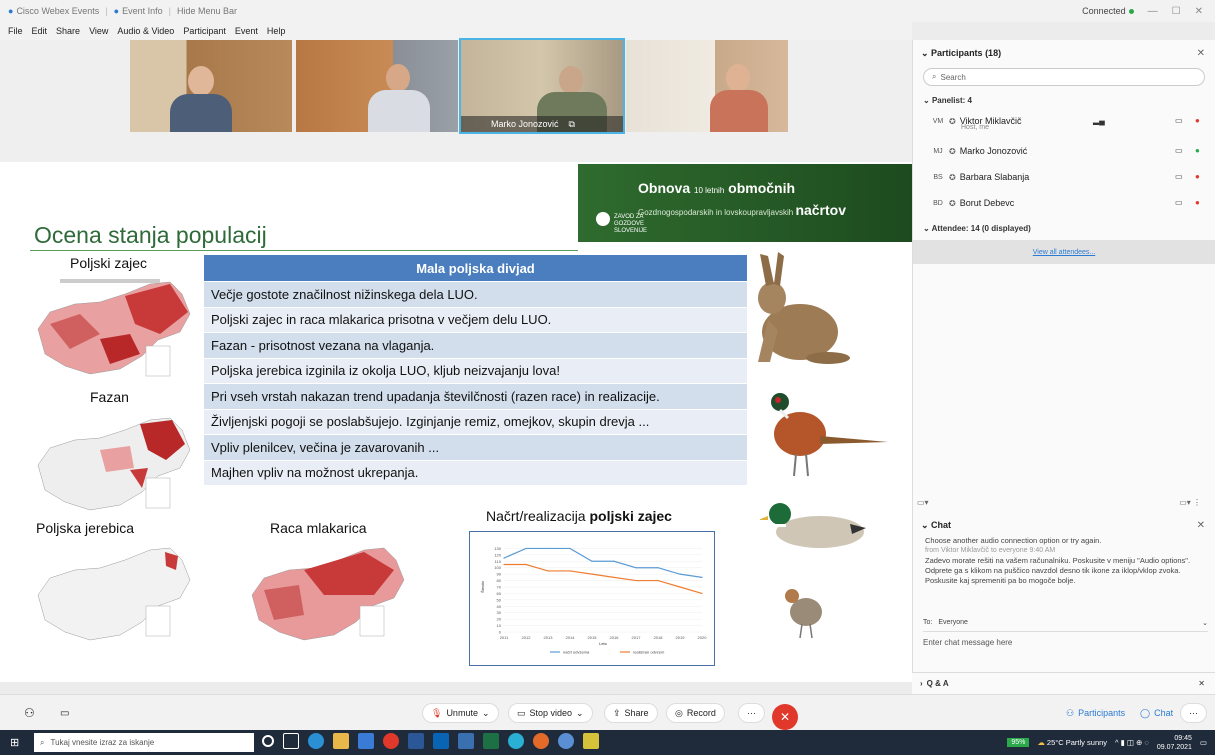 This screenshot has width=1215, height=755. I want to click on x-tick-label: 2012, so click(527, 637).